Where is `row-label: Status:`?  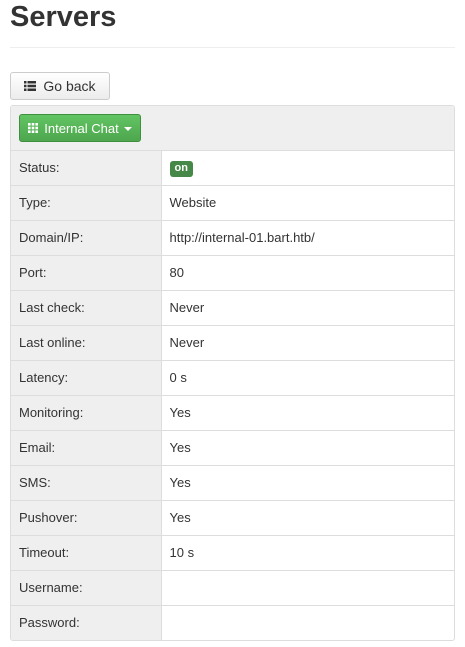
row-label: Status: is located at coordinates (86, 168).